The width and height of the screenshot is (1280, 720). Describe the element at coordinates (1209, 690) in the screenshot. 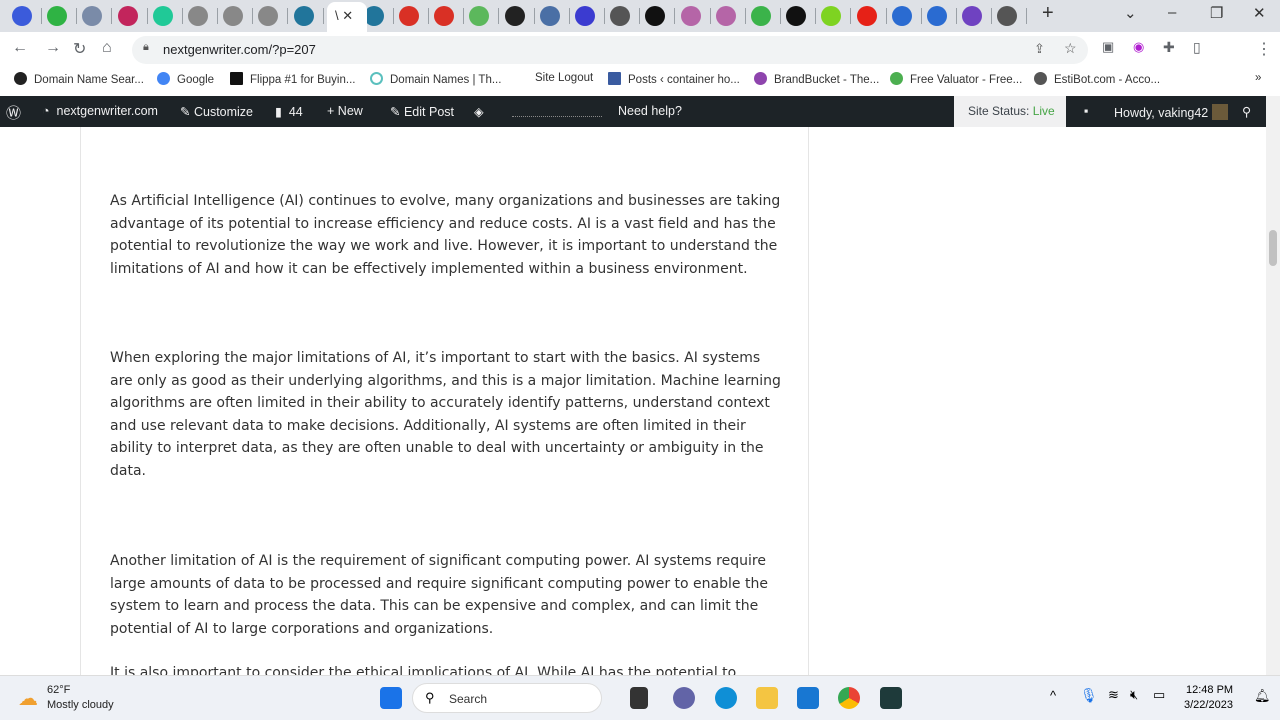

I see `clock-time: 12:48 PM` at that location.